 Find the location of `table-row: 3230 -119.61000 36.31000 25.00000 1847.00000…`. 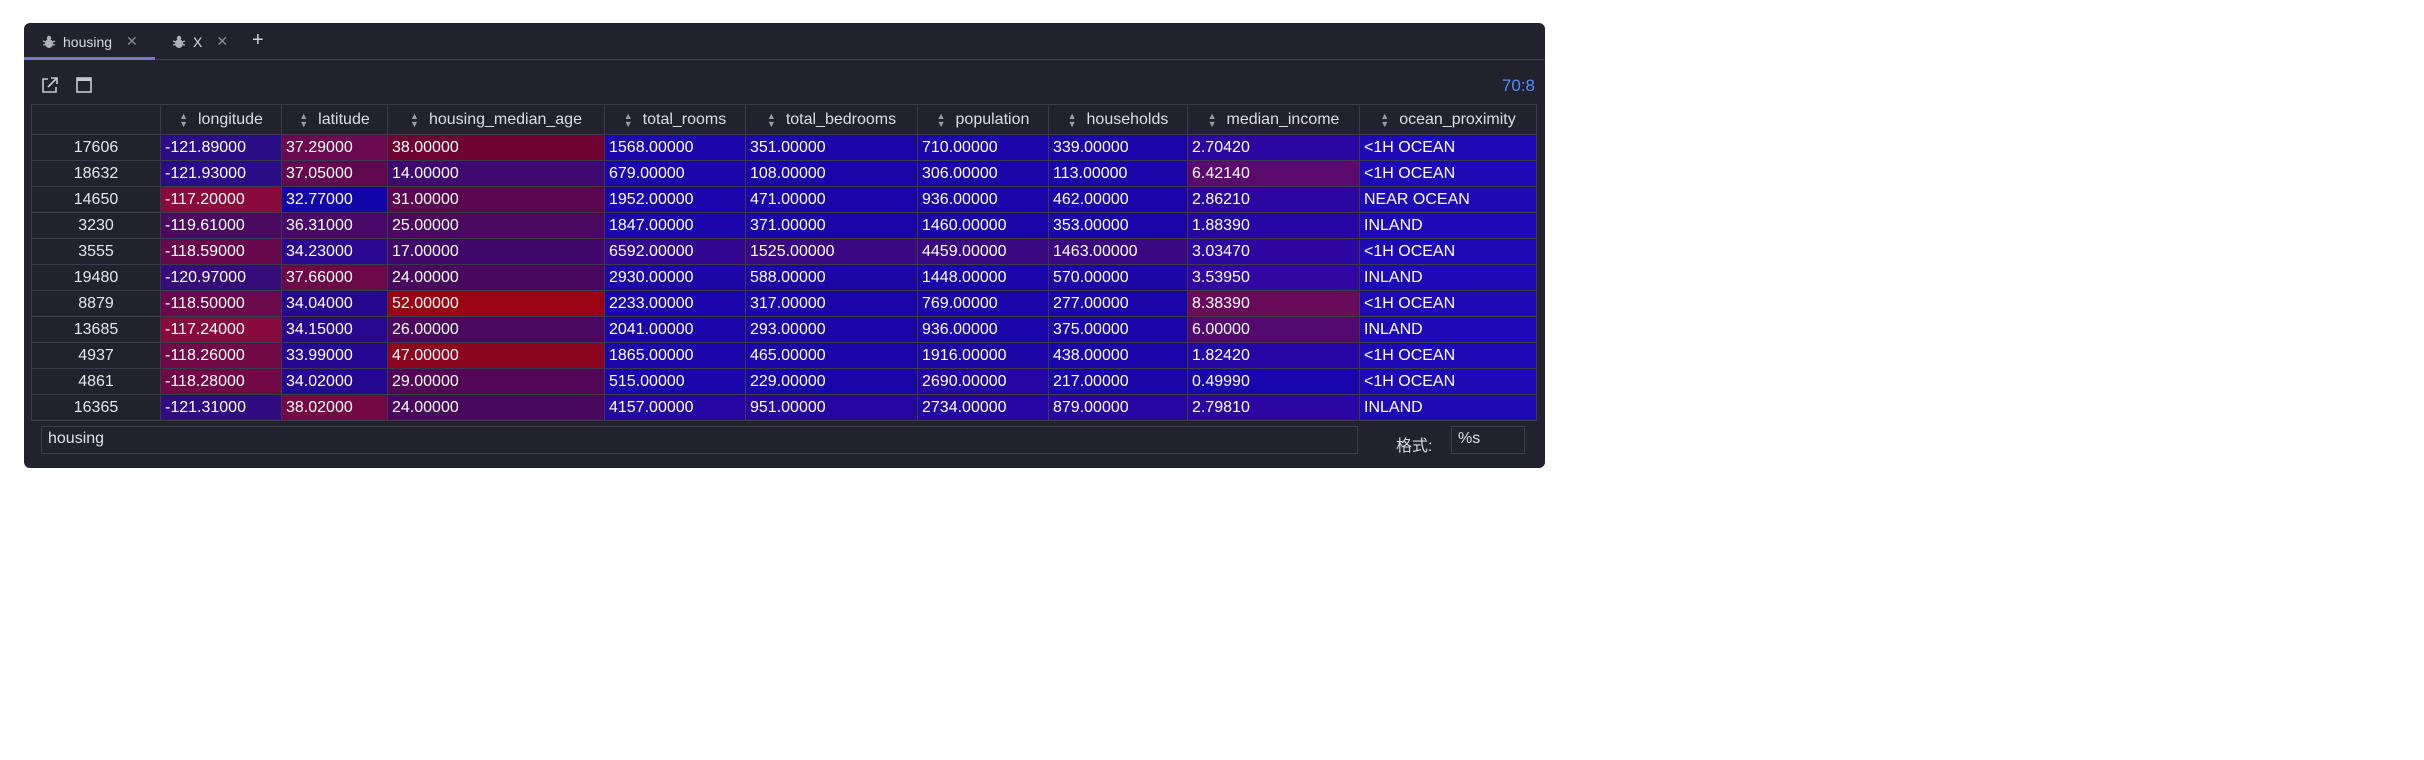

table-row: 3230 -119.61000 36.31000 25.00000 1847.00000… is located at coordinates (784, 225).